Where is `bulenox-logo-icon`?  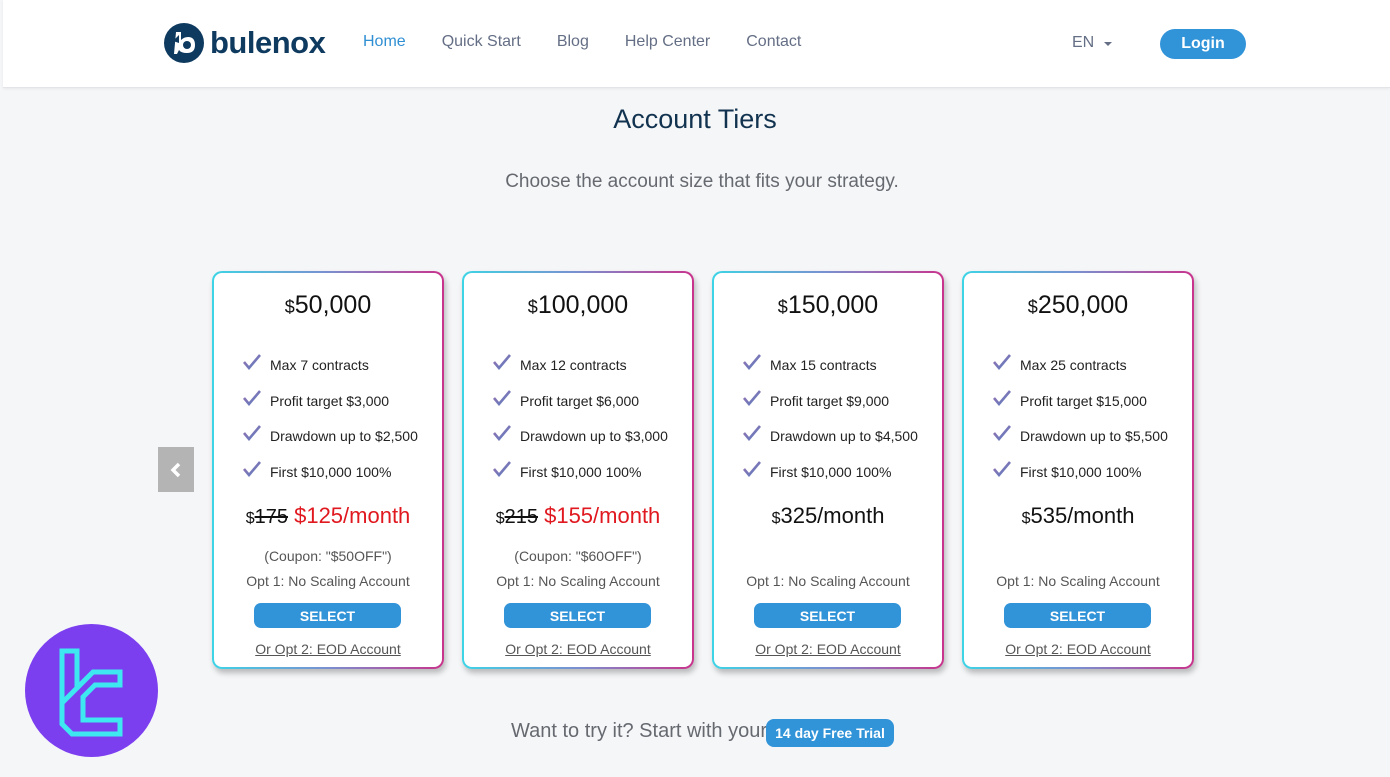 bulenox-logo-icon is located at coordinates (184, 43).